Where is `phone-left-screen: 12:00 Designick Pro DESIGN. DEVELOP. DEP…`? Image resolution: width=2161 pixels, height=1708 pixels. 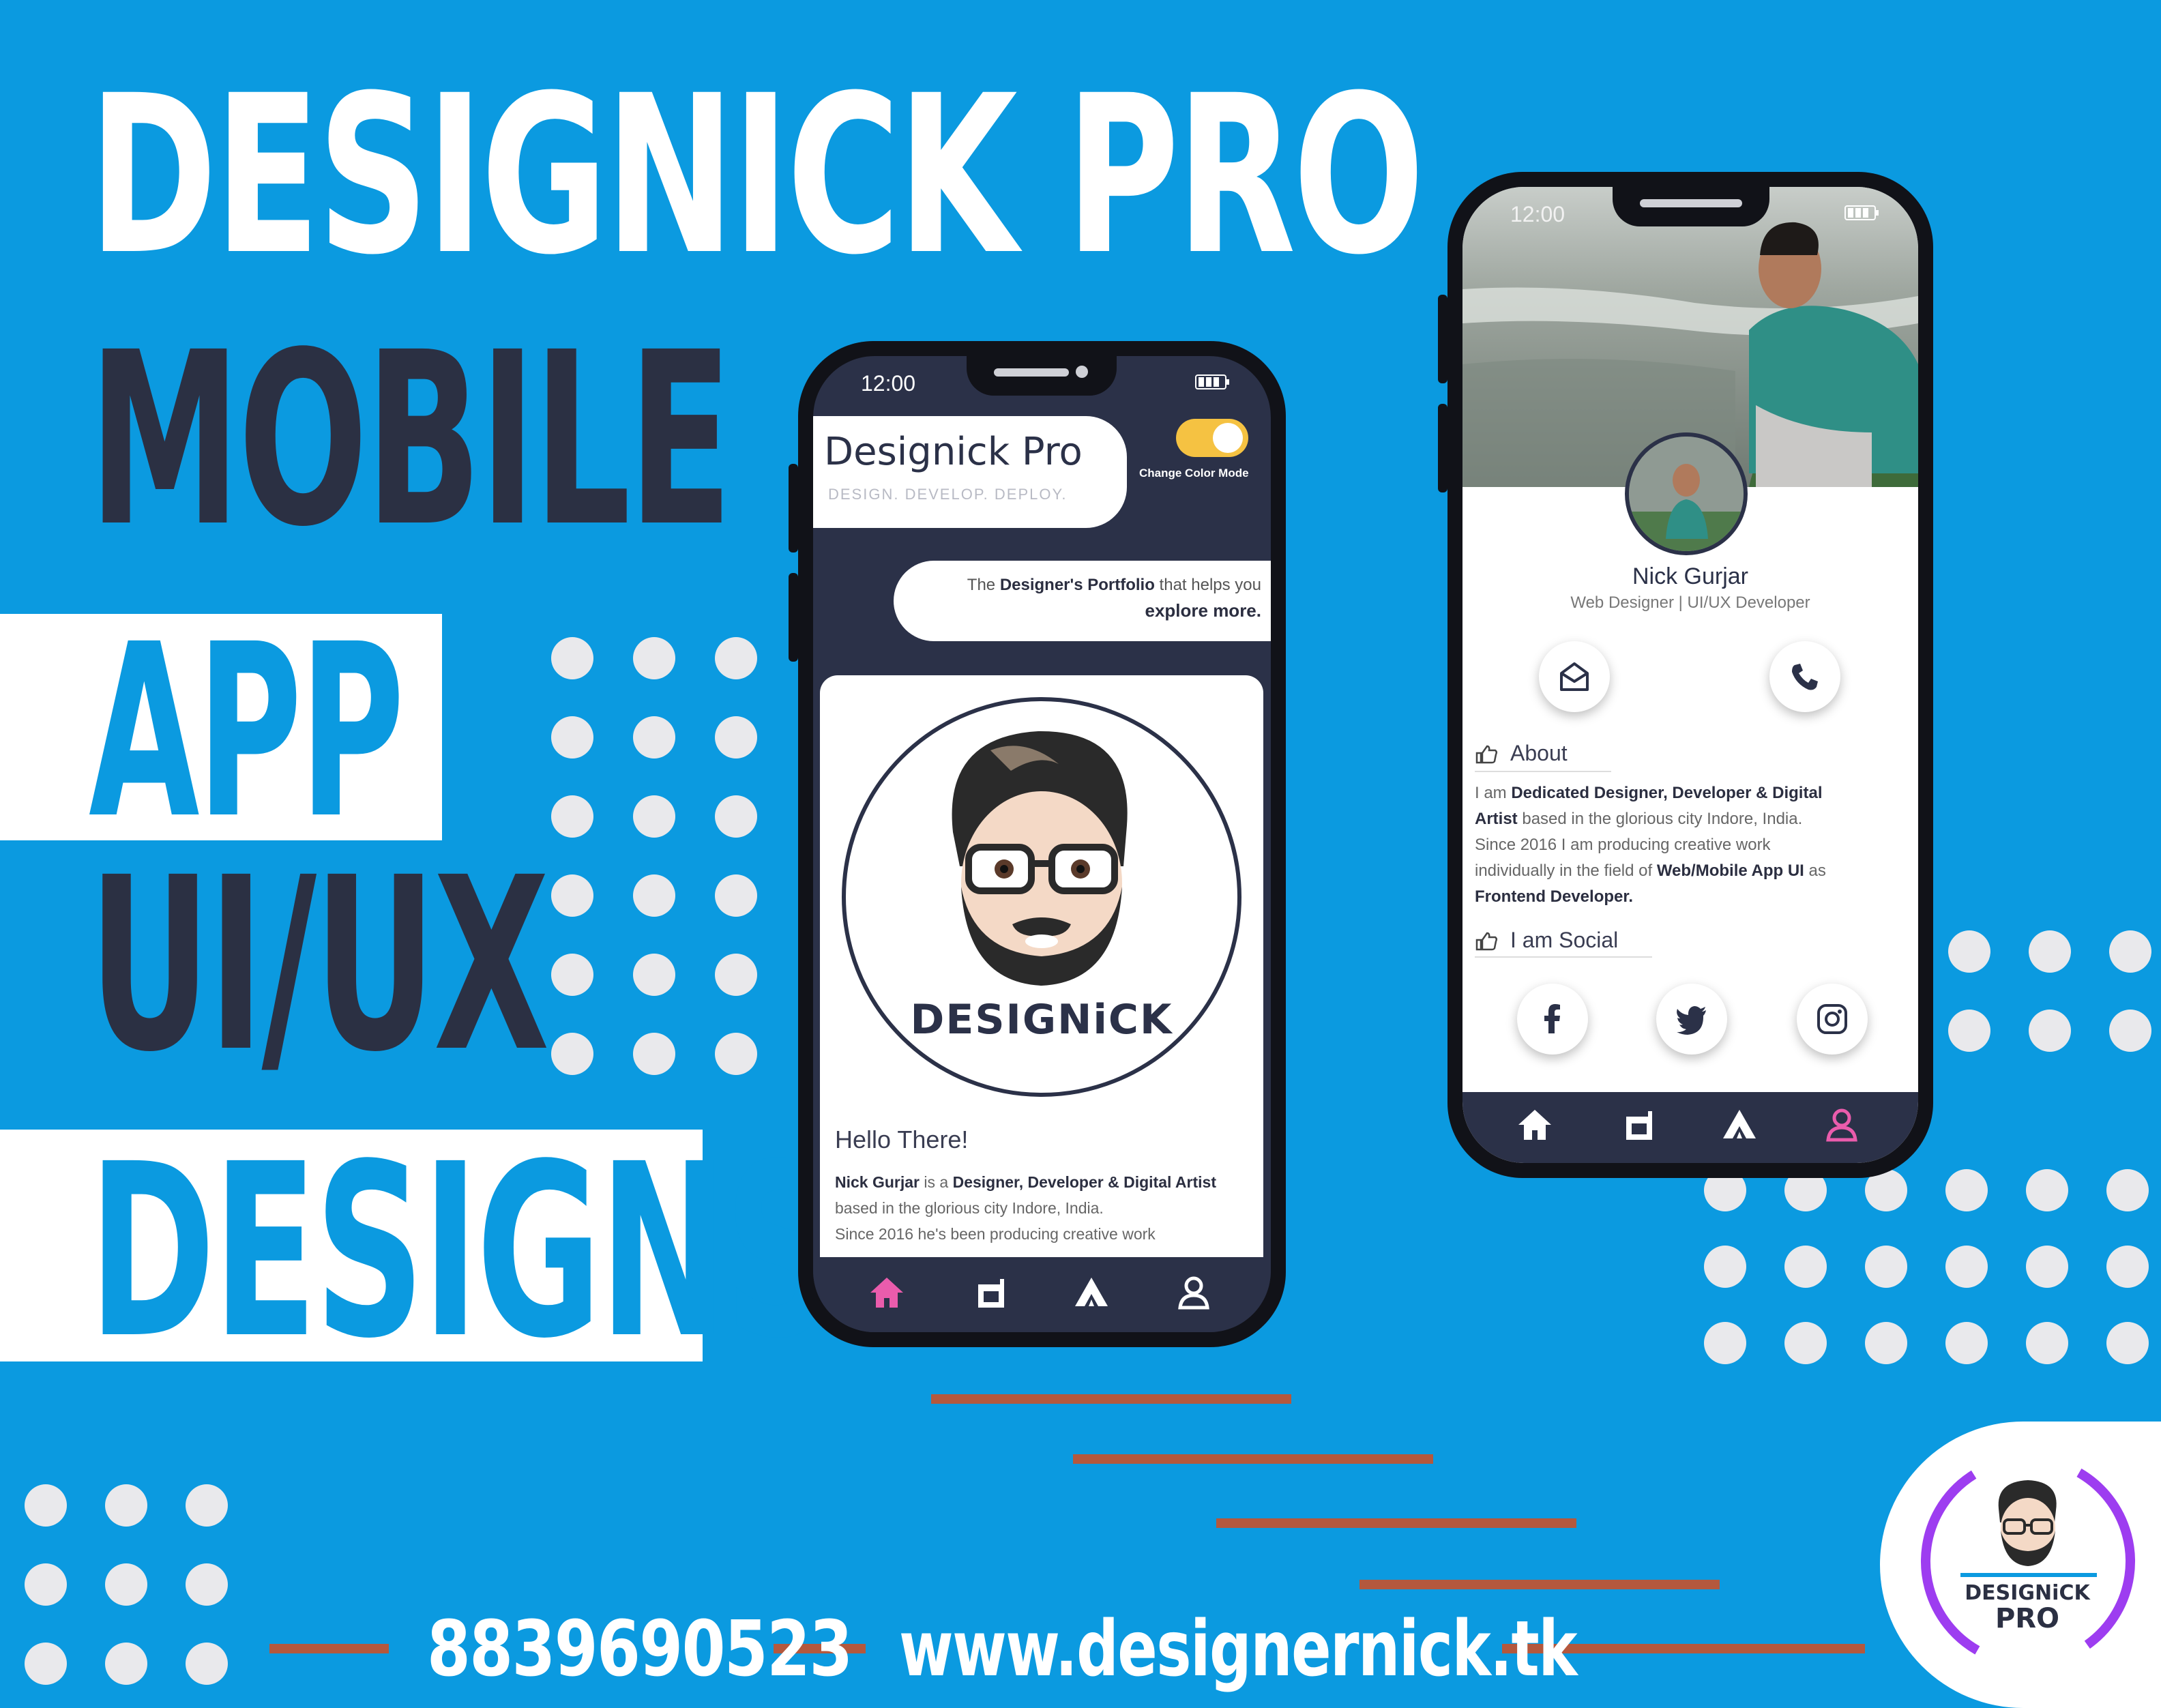 phone-left-screen: 12:00 Designick Pro DESIGN. DEVELOP. DEP… is located at coordinates (1042, 844).